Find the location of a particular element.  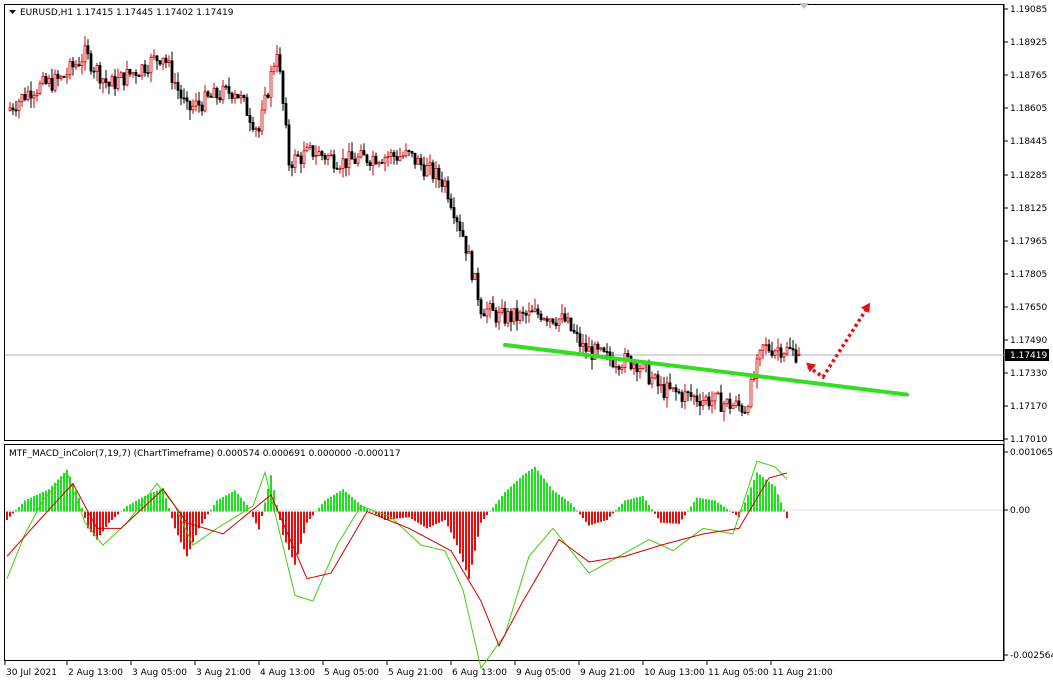

price-tick: 1.17330 is located at coordinates (1025, 374).